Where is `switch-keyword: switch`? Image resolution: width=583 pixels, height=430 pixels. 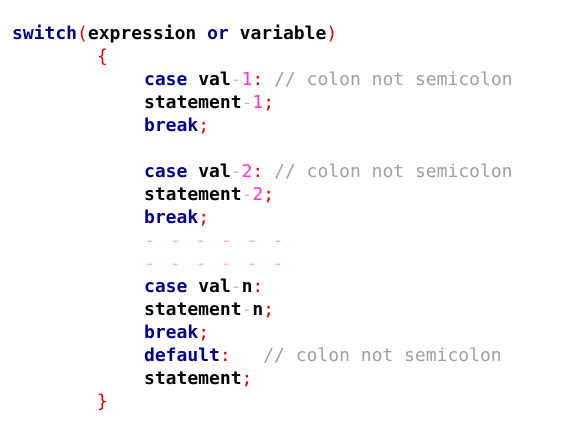 switch-keyword: switch is located at coordinates (45, 33).